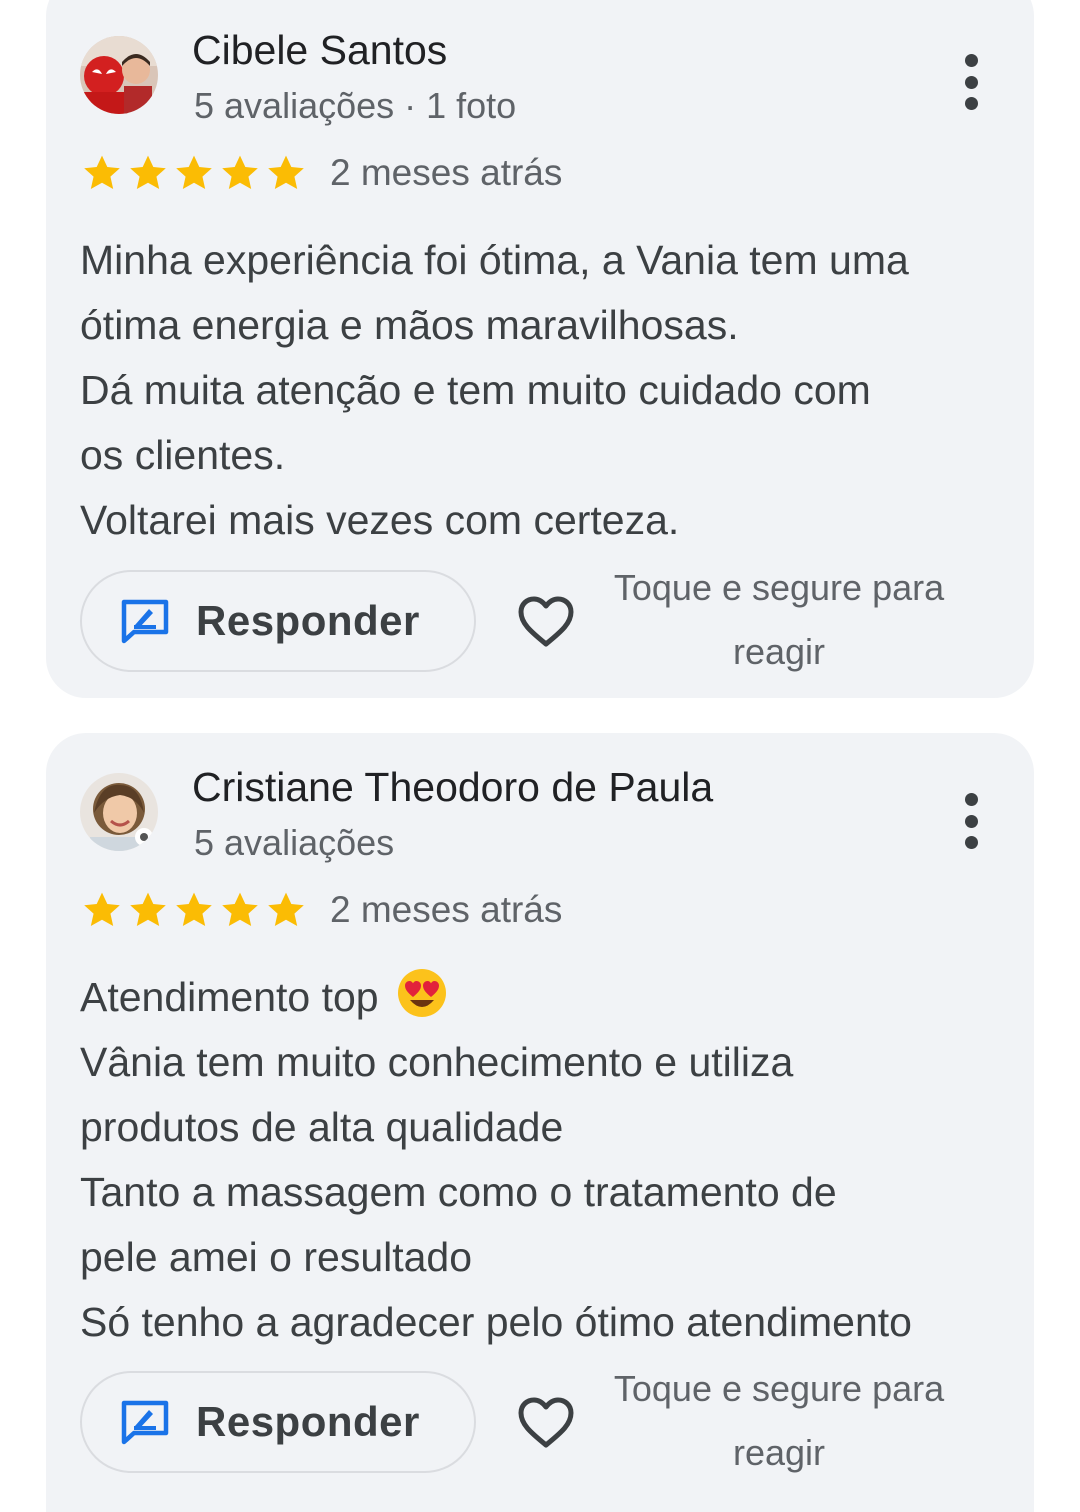  Describe the element at coordinates (409, 325) in the screenshot. I see `review-text-line: ótima energia e mãos maravilhosas.` at that location.